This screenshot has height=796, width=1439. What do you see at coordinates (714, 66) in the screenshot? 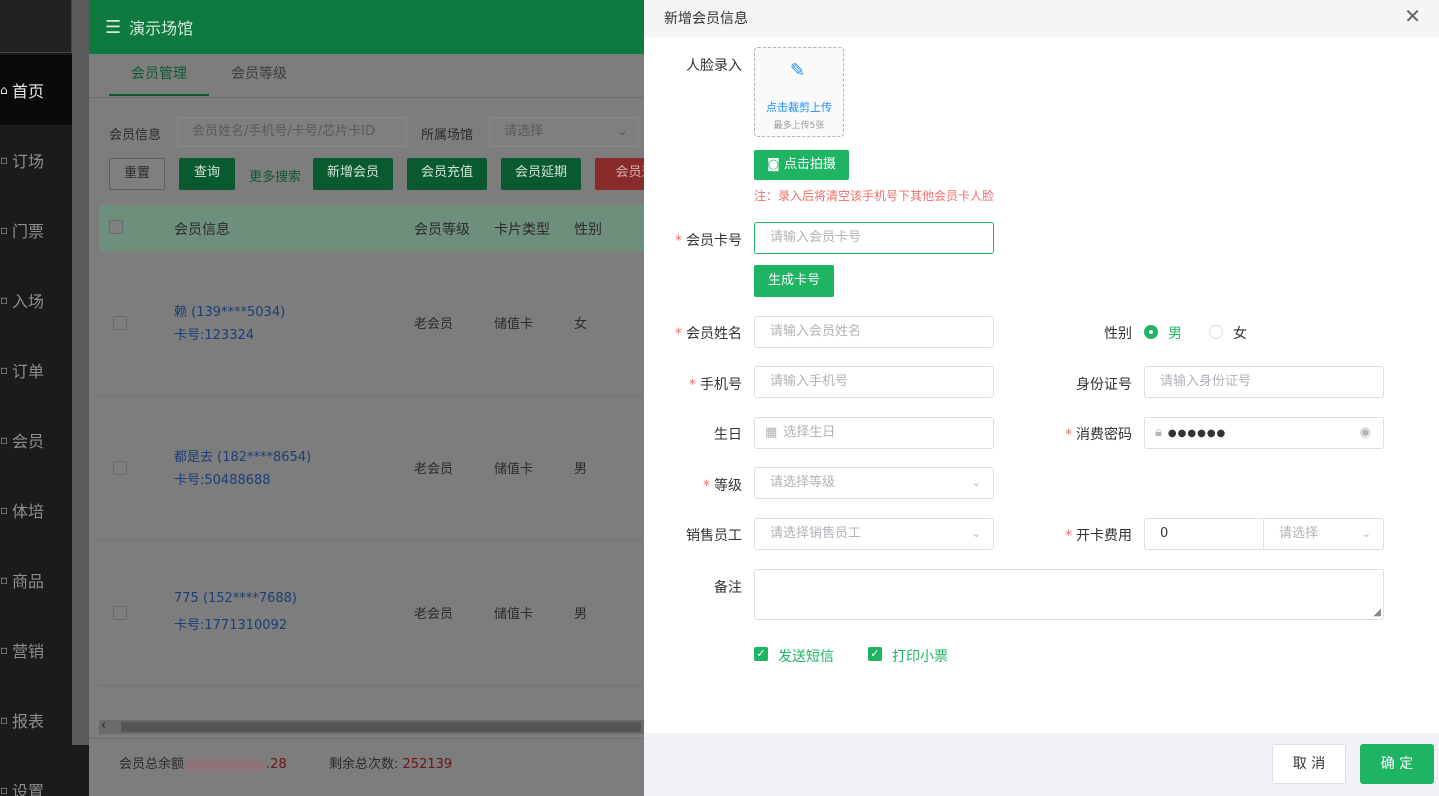
I see `face-label: 人脸录入` at bounding box center [714, 66].